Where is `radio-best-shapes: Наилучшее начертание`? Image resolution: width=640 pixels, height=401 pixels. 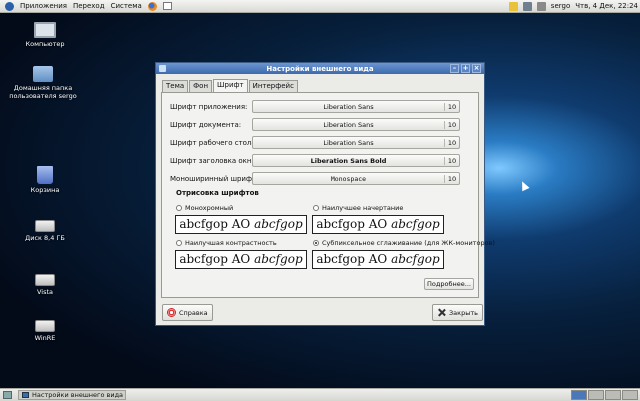
radio-best-shapes: Наилучшее начертание is located at coordinates (358, 208).